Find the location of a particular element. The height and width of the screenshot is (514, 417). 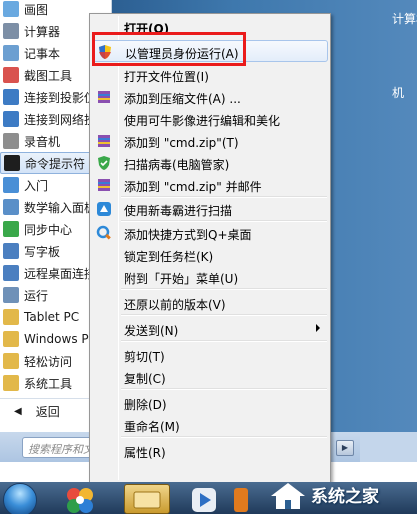

context-menu-item: 添加快捷方式到Q+桌面 is located at coordinates (210, 233).